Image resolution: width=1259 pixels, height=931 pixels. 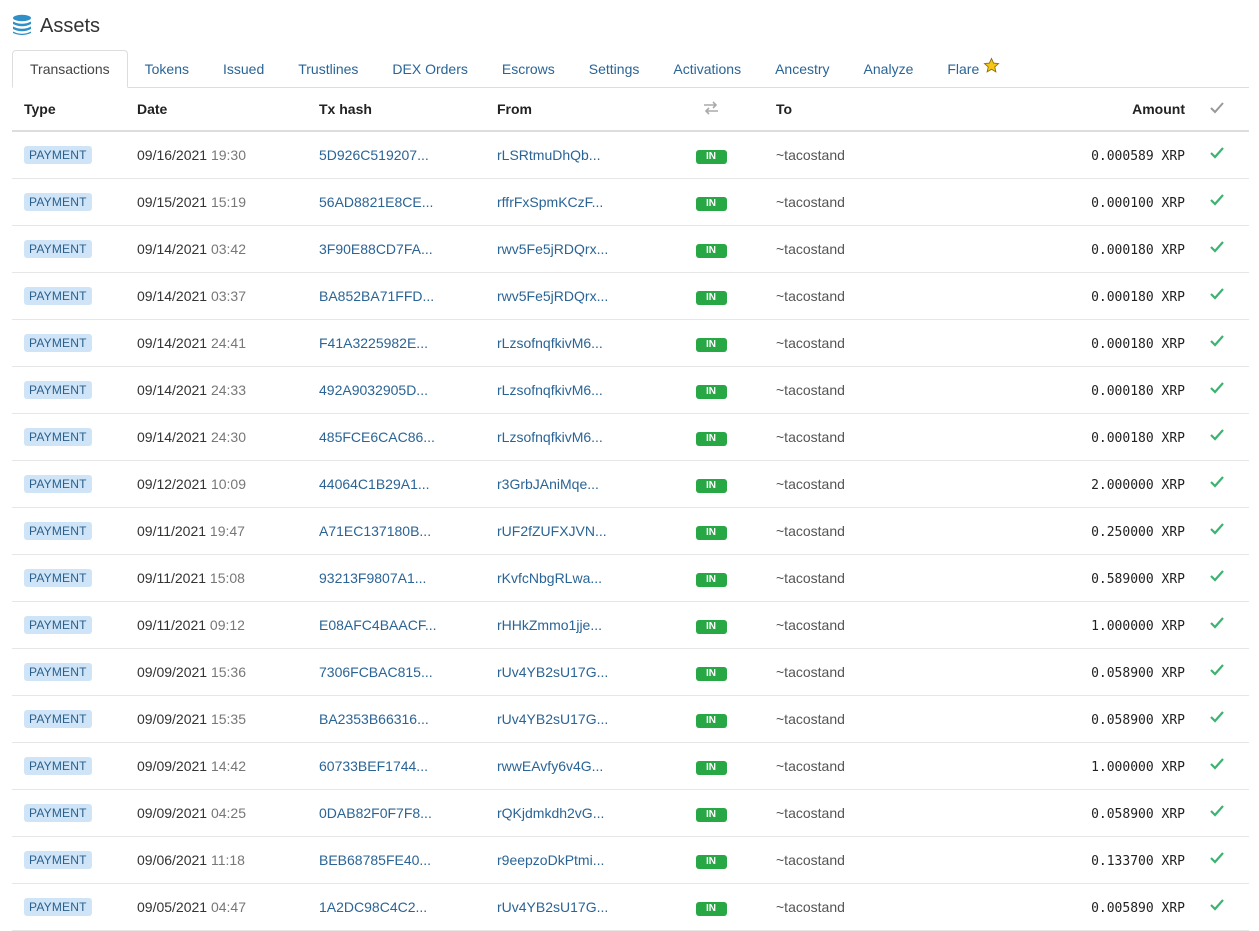 I want to click on tab-issued: Issued, so click(x=243, y=69).